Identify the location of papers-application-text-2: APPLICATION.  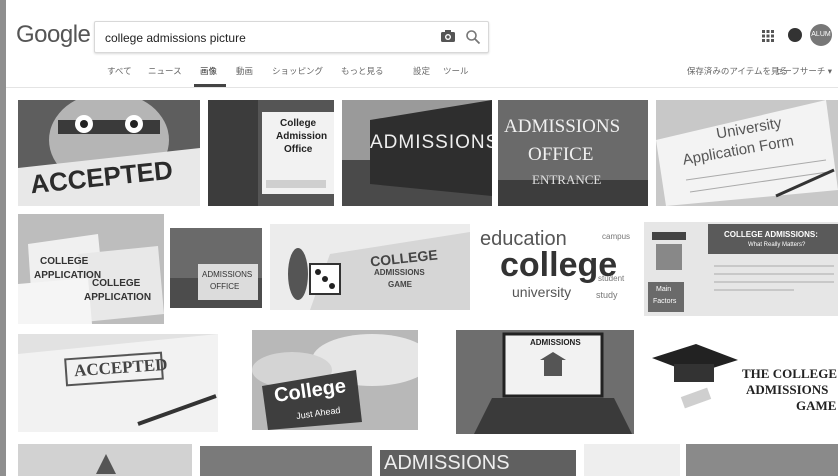
(118, 297).